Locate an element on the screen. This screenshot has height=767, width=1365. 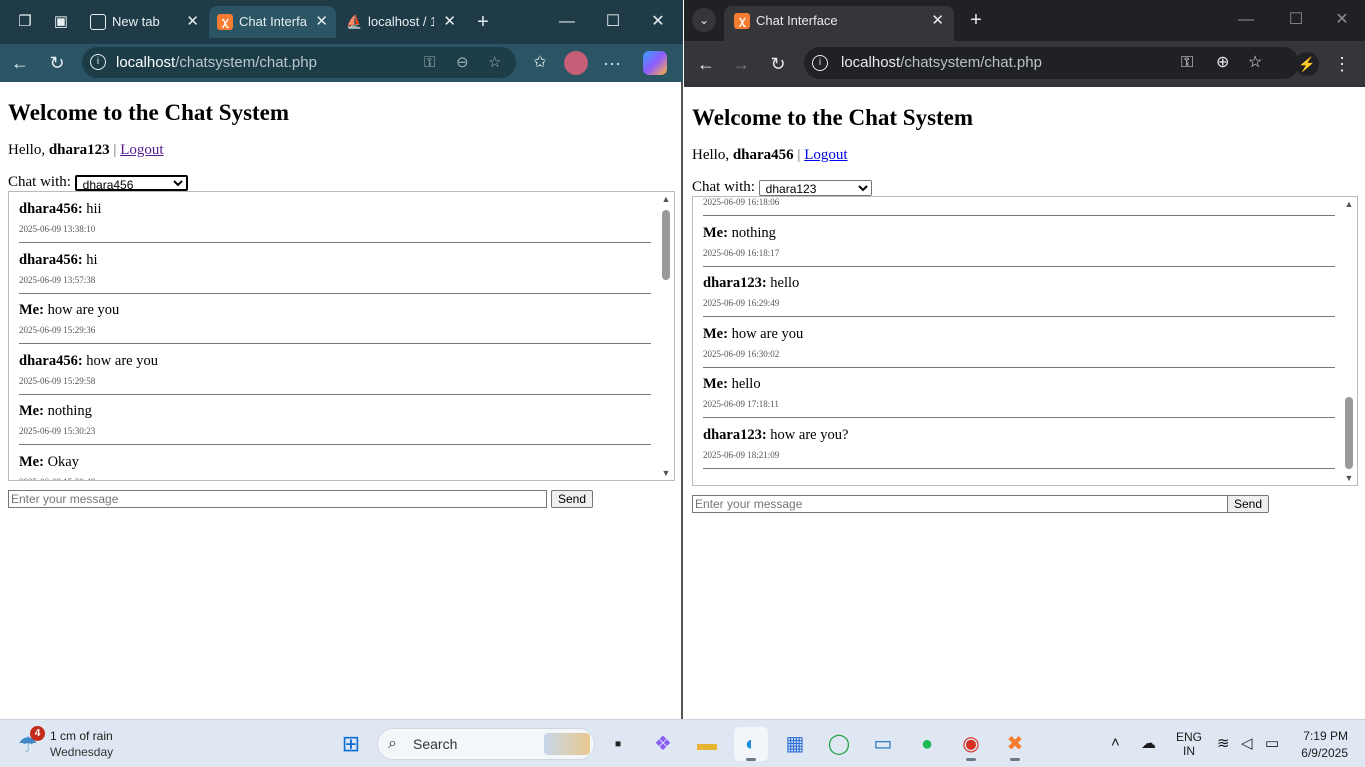
message-line: dhara456: hi is located at coordinates (58, 260).